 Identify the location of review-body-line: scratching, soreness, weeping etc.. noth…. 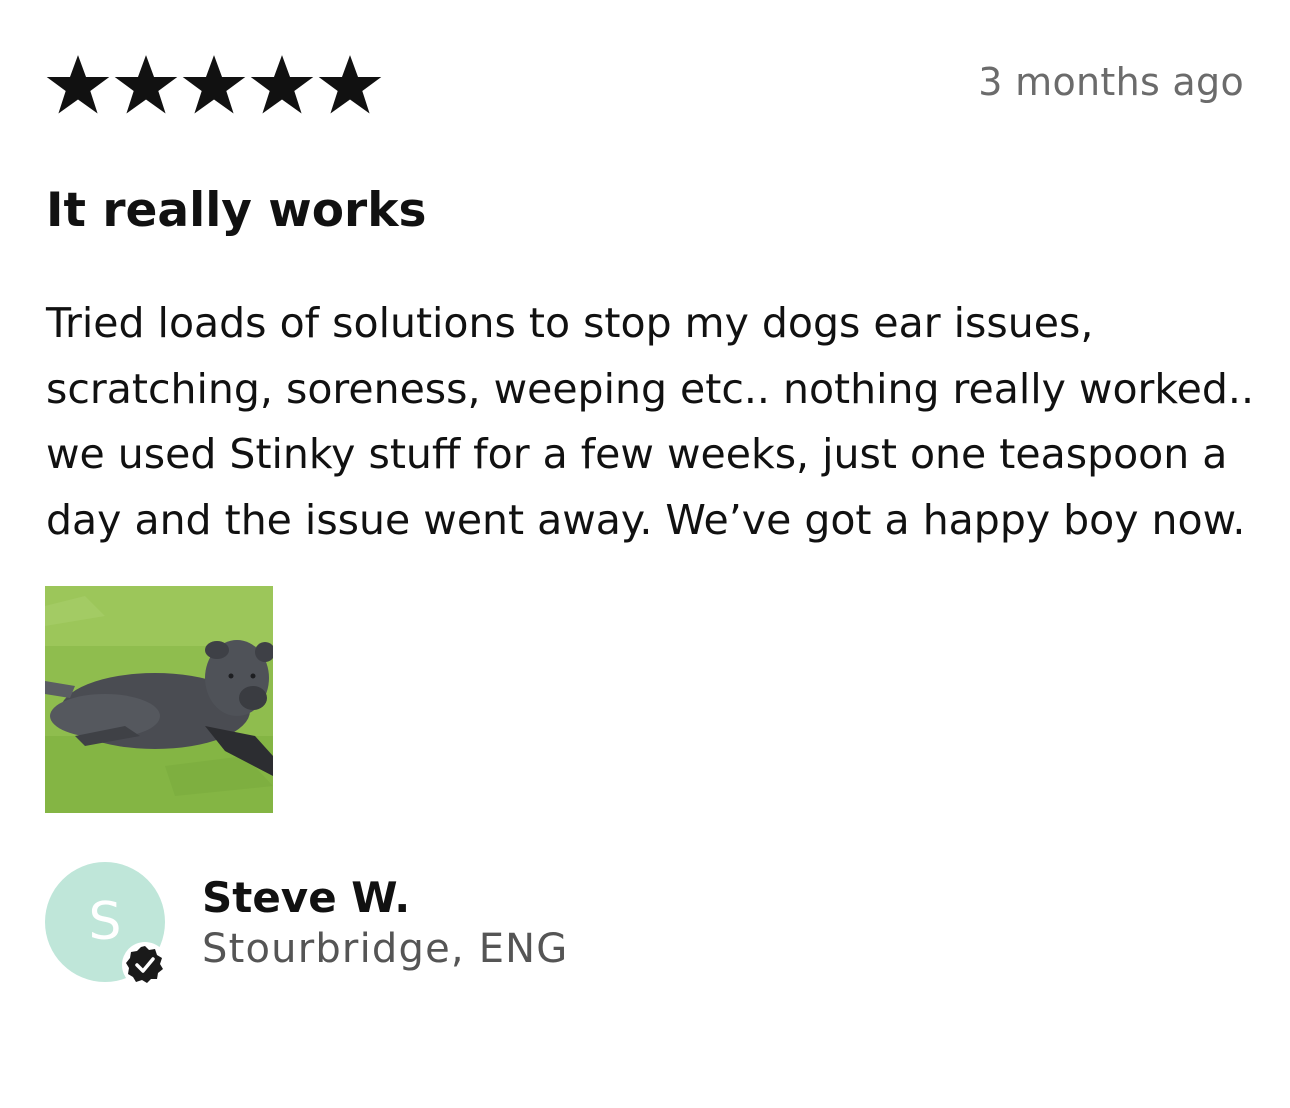
(650, 388).